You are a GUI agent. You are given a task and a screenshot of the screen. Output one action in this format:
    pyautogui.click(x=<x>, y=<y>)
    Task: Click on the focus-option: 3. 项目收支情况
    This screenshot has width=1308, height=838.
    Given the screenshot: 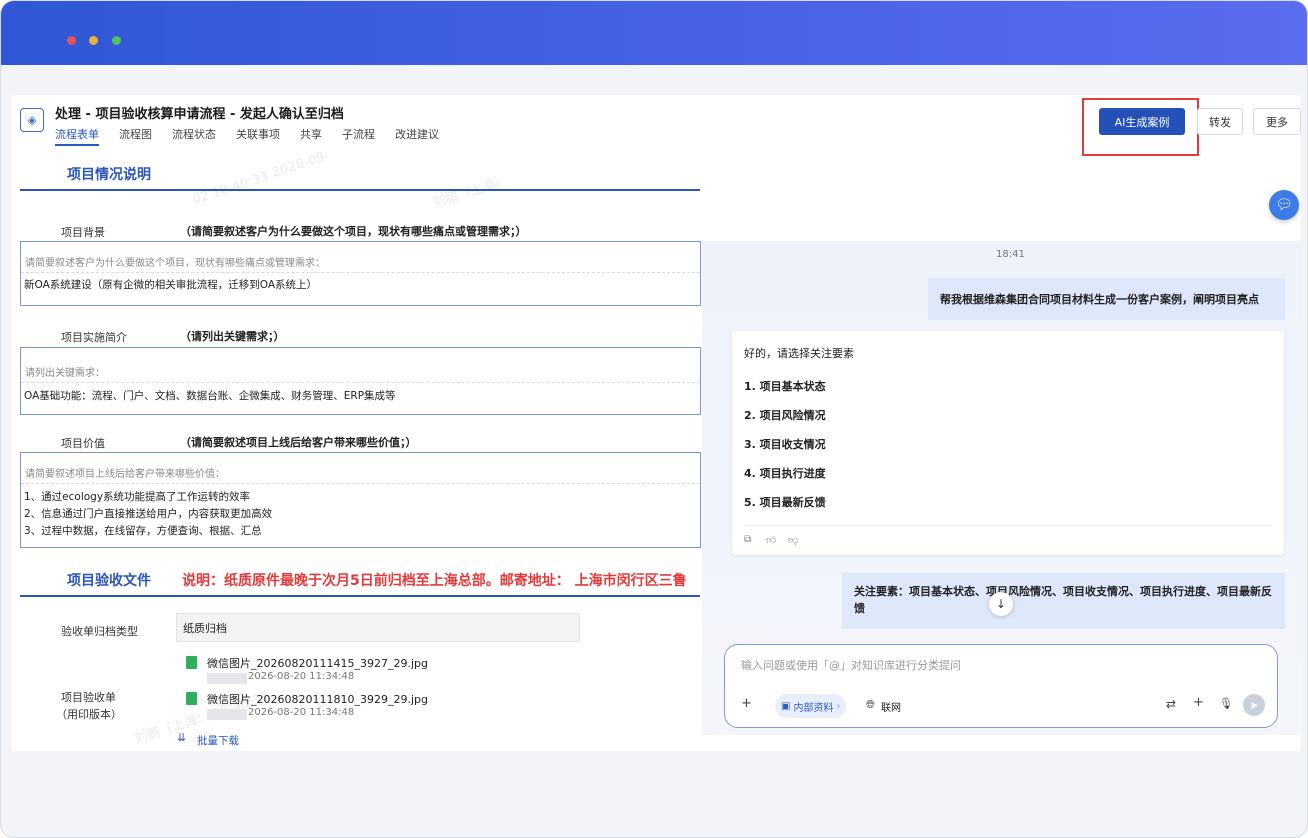 What is the action you would take?
    pyautogui.click(x=785, y=444)
    